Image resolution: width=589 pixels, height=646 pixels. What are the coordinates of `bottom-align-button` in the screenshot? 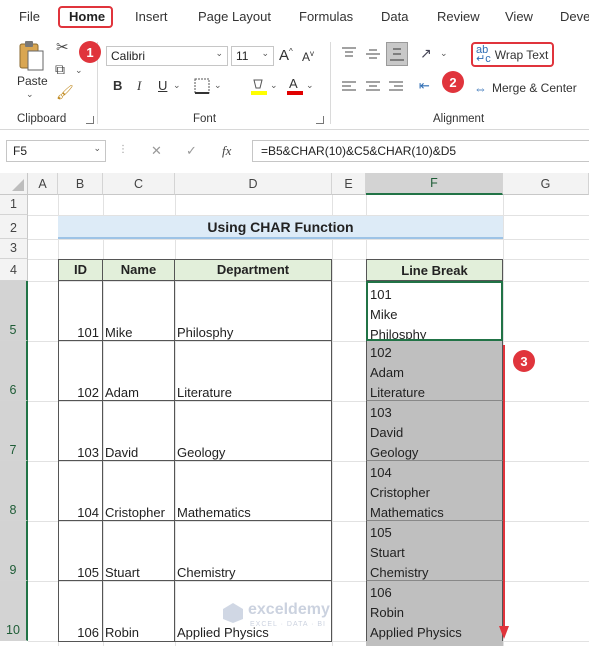 It's located at (397, 54).